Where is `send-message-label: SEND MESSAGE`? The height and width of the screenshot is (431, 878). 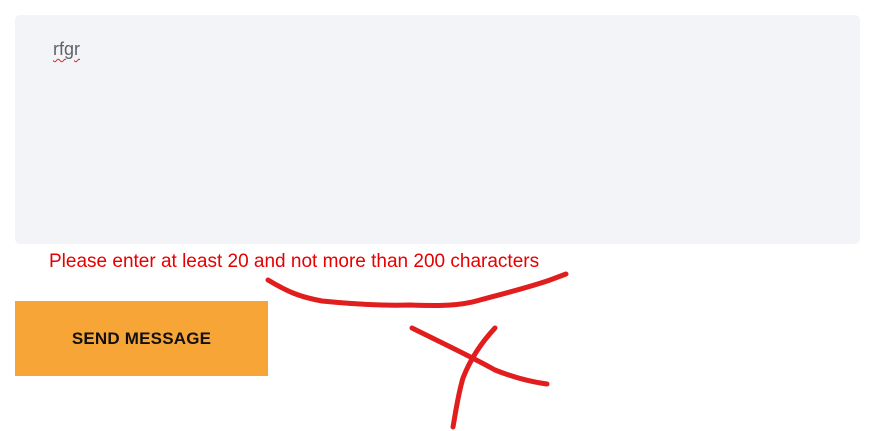
send-message-label: SEND MESSAGE is located at coordinates (141, 338).